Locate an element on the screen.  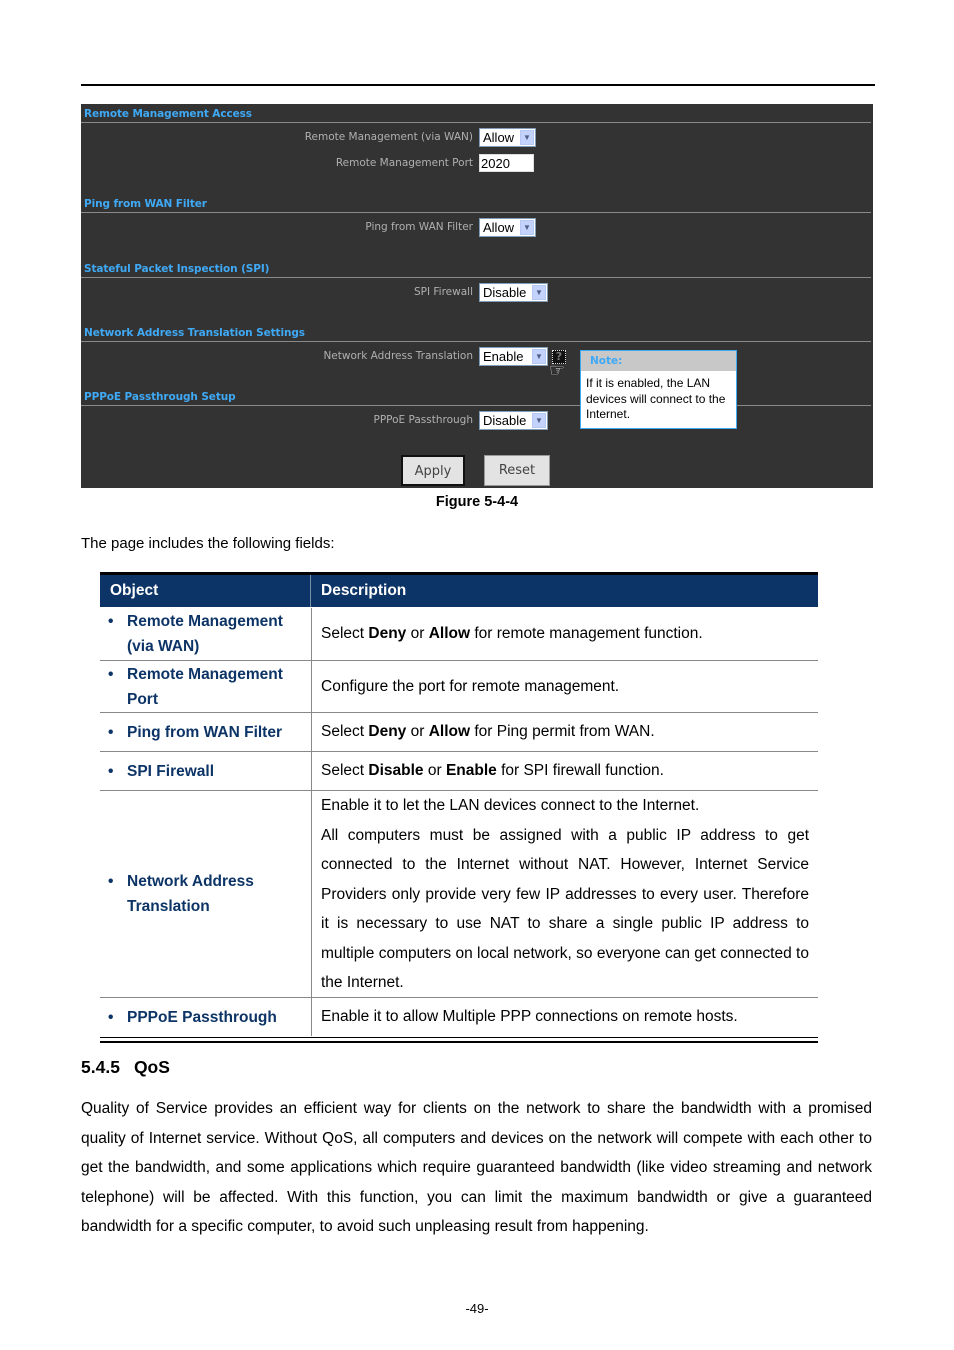
desc-text: for remote management function. is located at coordinates (586, 634).